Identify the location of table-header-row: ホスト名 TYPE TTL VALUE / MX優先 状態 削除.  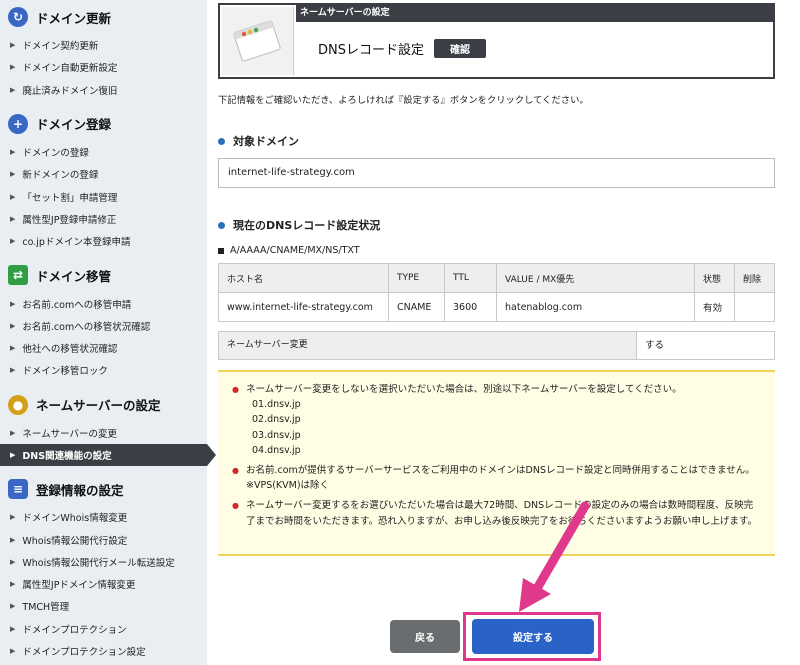
(496, 278).